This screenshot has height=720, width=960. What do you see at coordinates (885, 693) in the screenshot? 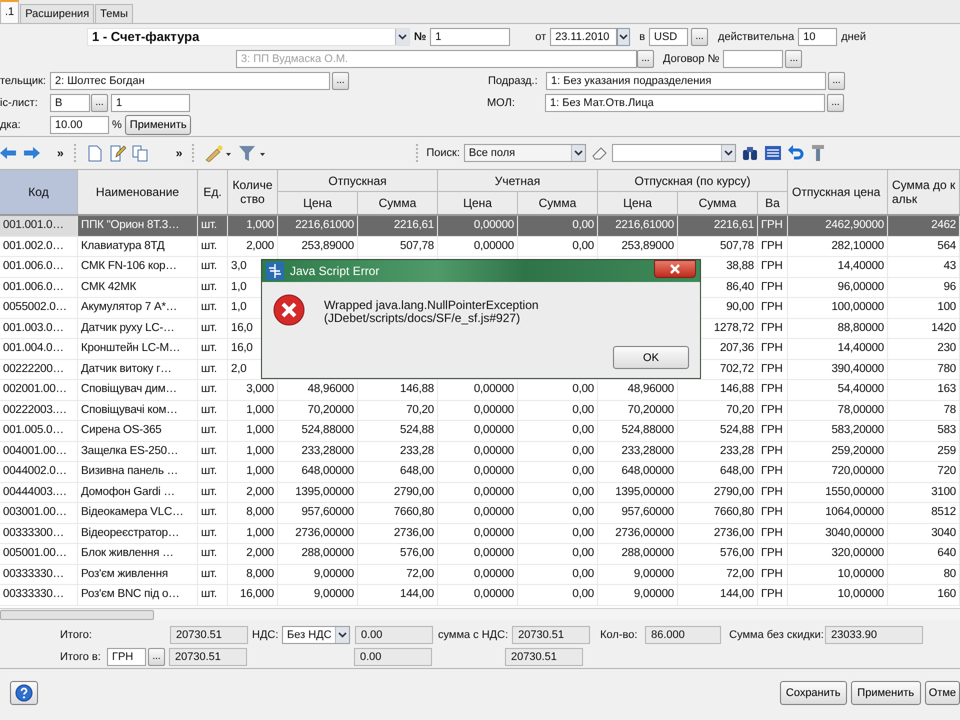
I see `dialog-button: Применить` at bounding box center [885, 693].